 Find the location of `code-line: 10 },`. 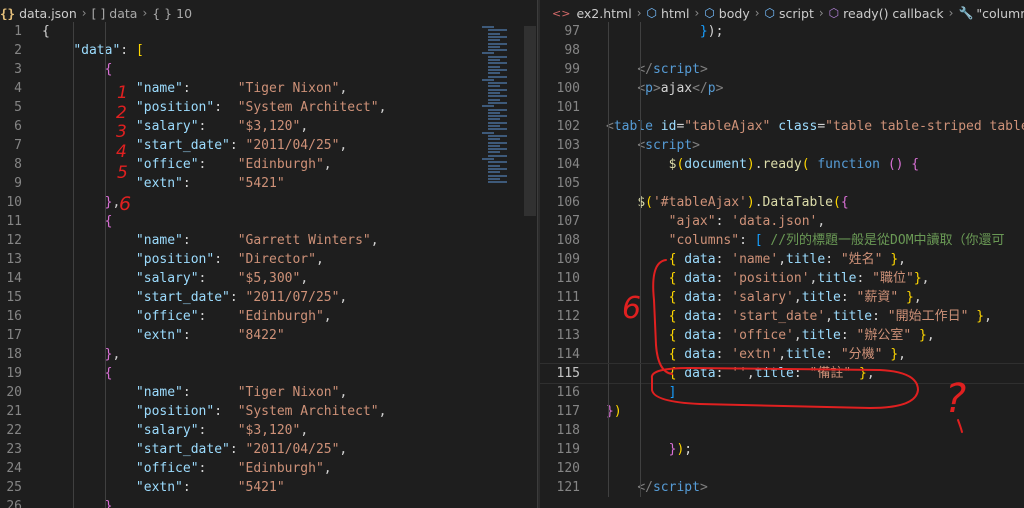

code-line: 10 }, is located at coordinates (268, 202).